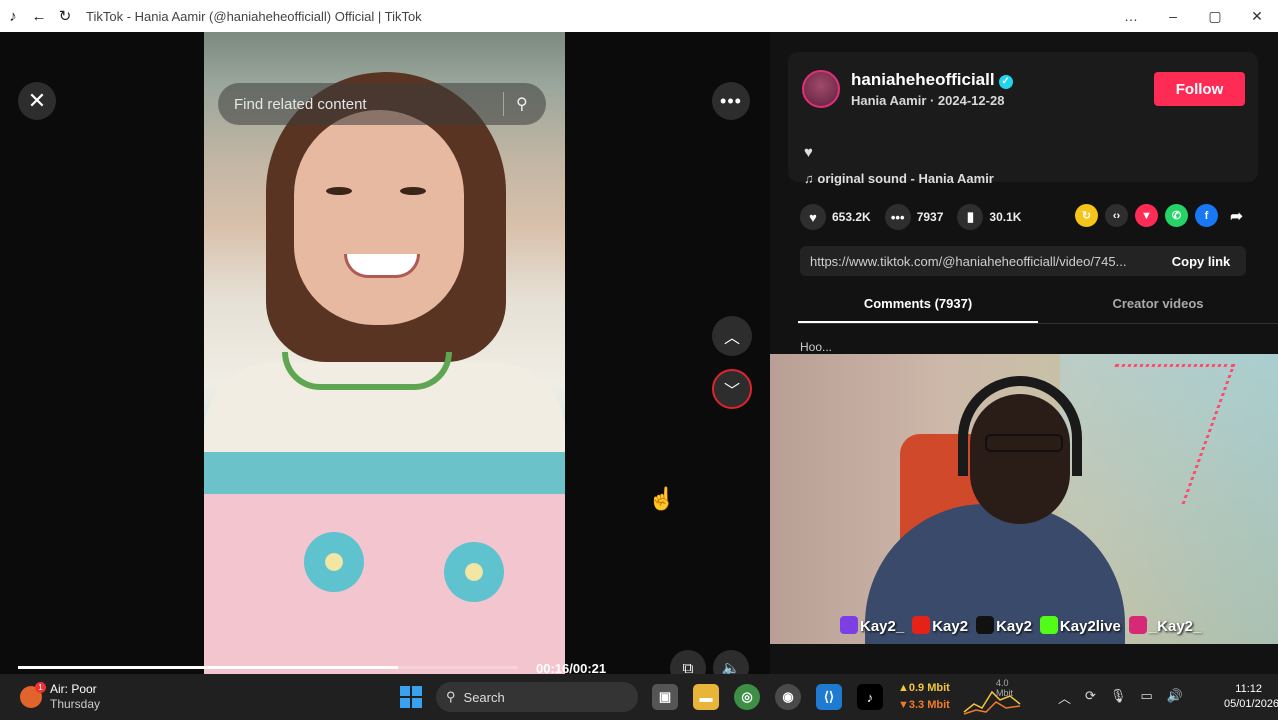 This screenshot has width=1278, height=720. I want to click on microphone-icon: 🎙, so click(1118, 697).